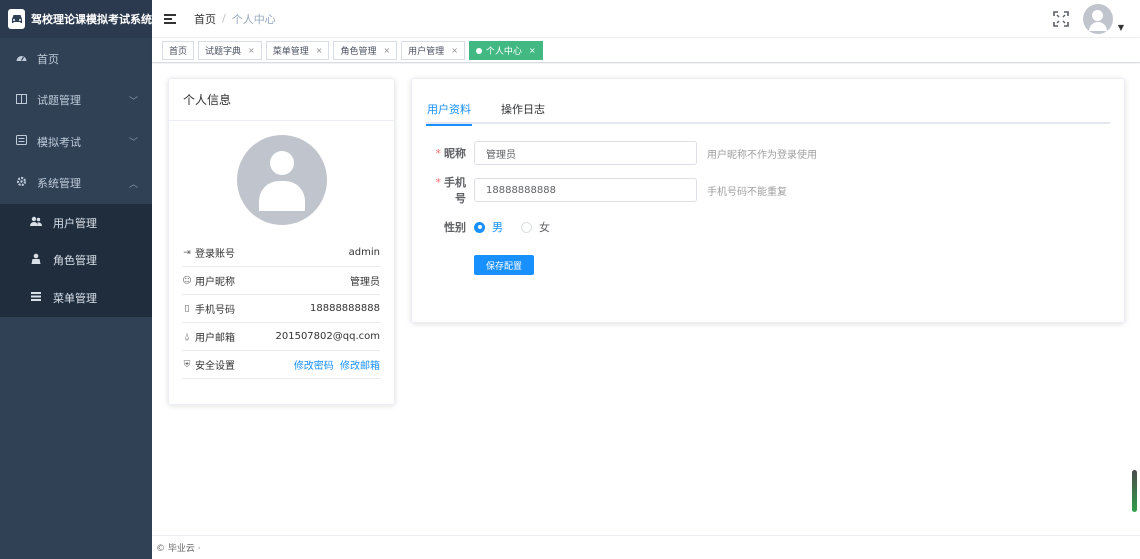 The height and width of the screenshot is (559, 1140). What do you see at coordinates (585, 153) in the screenshot?
I see `nickname-input: 管理员` at bounding box center [585, 153].